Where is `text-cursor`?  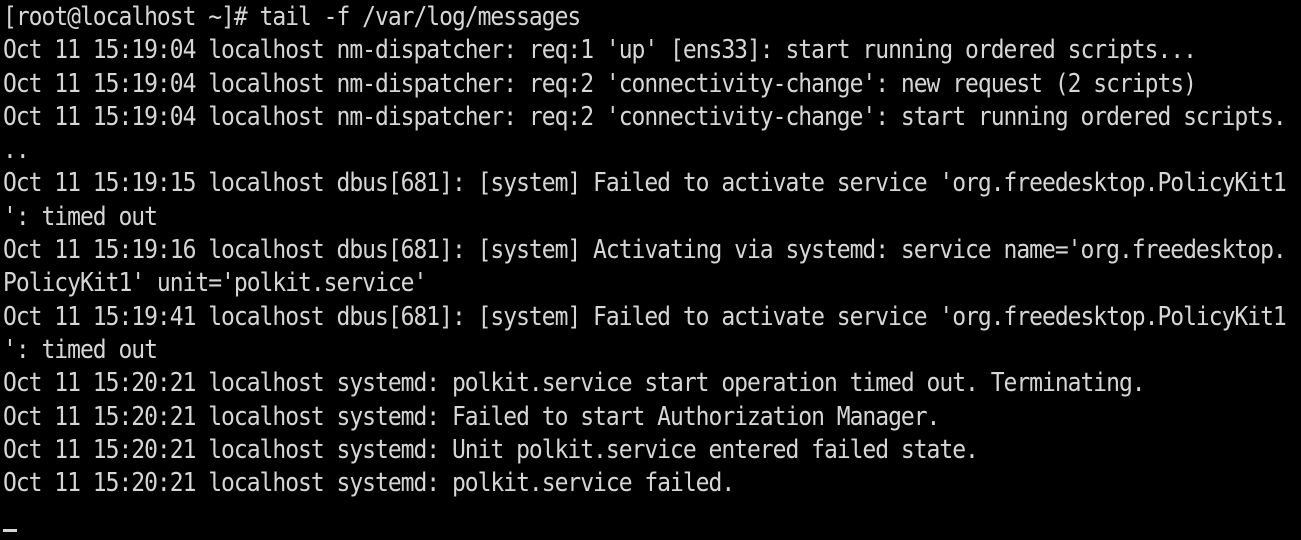 text-cursor is located at coordinates (10, 531).